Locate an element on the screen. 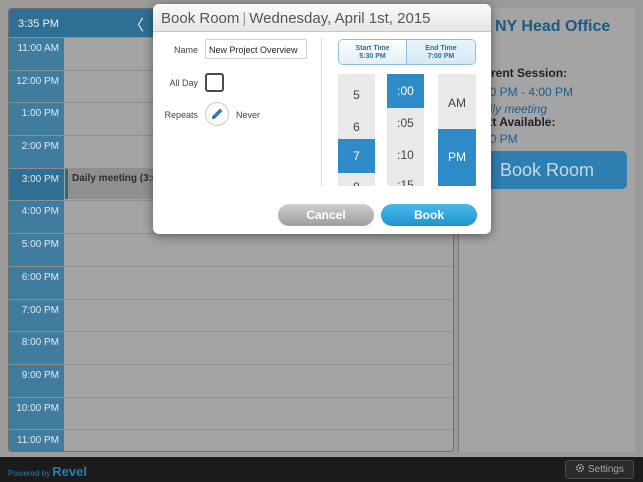 The height and width of the screenshot is (482, 643). settings-button: Settings is located at coordinates (599, 469).